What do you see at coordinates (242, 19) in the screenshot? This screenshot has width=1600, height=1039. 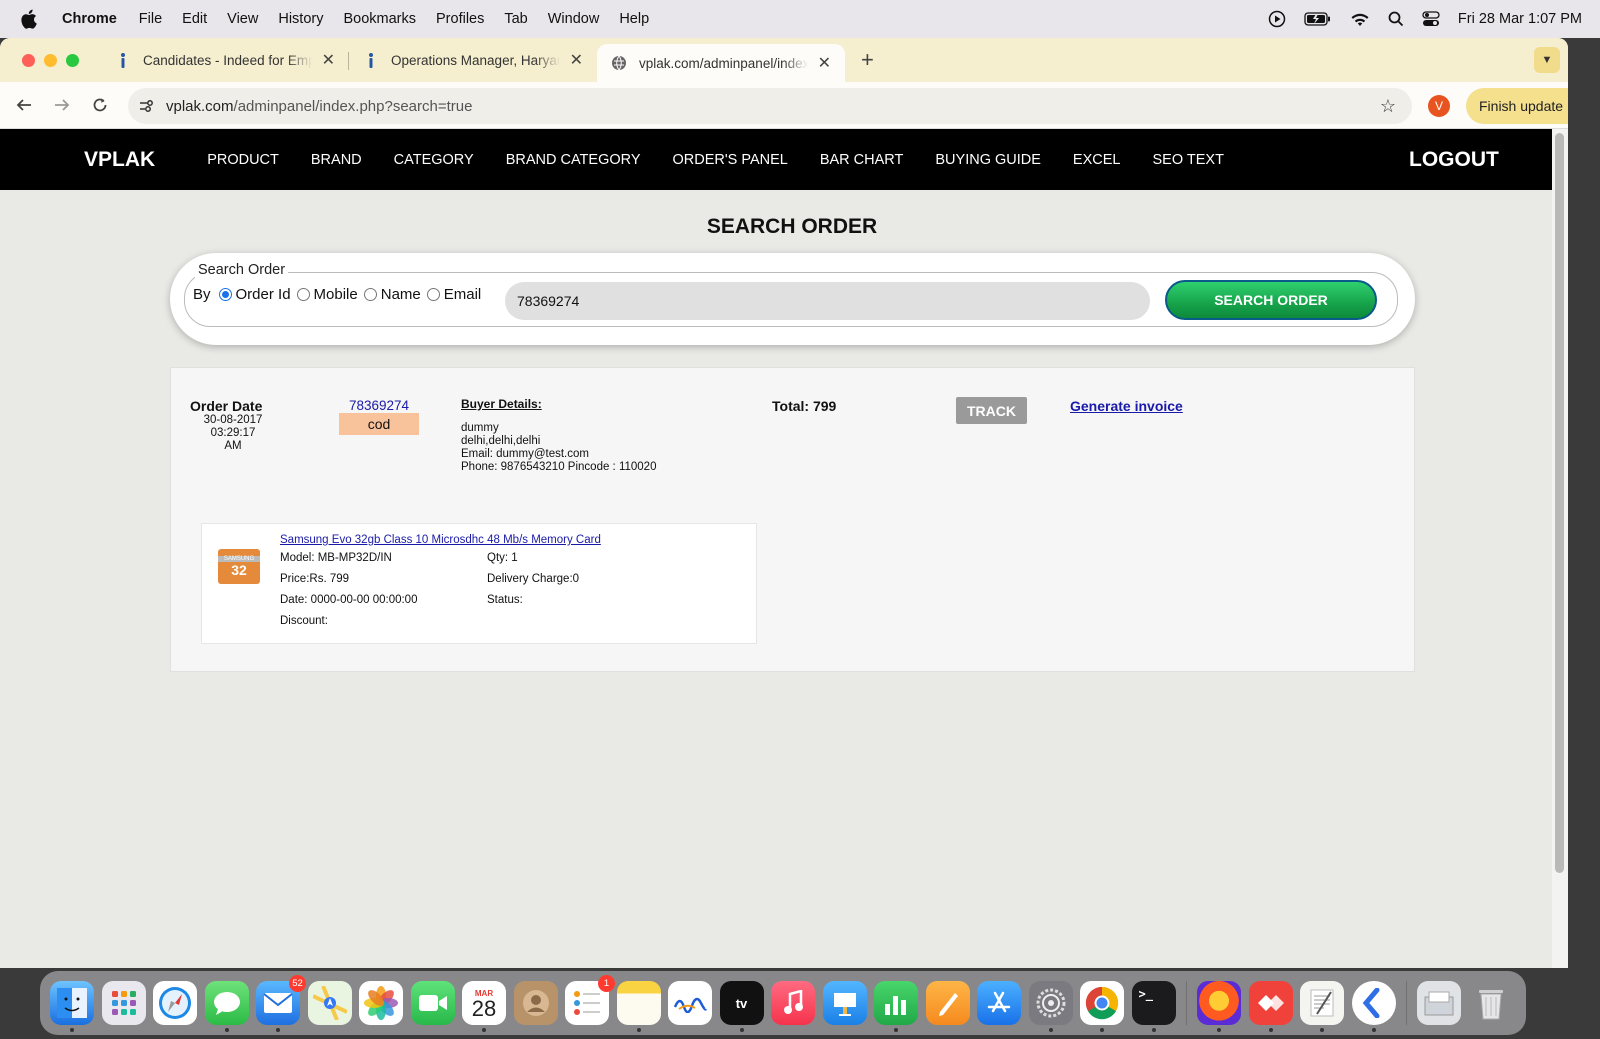 I see `menu-view: View` at bounding box center [242, 19].